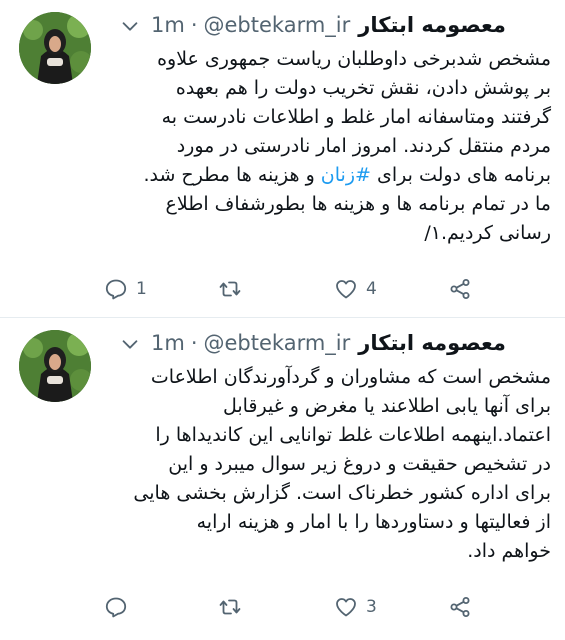  I want to click on like-button: 3, so click(355, 607).